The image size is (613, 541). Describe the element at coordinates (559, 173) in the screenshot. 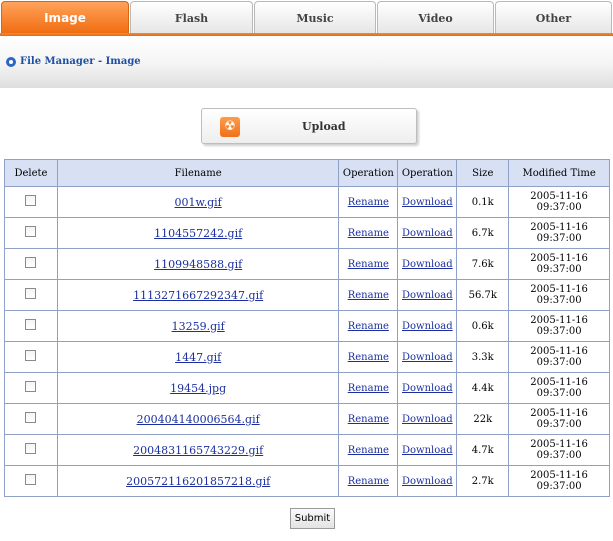

I see `header-modified-time: Modified Time` at that location.